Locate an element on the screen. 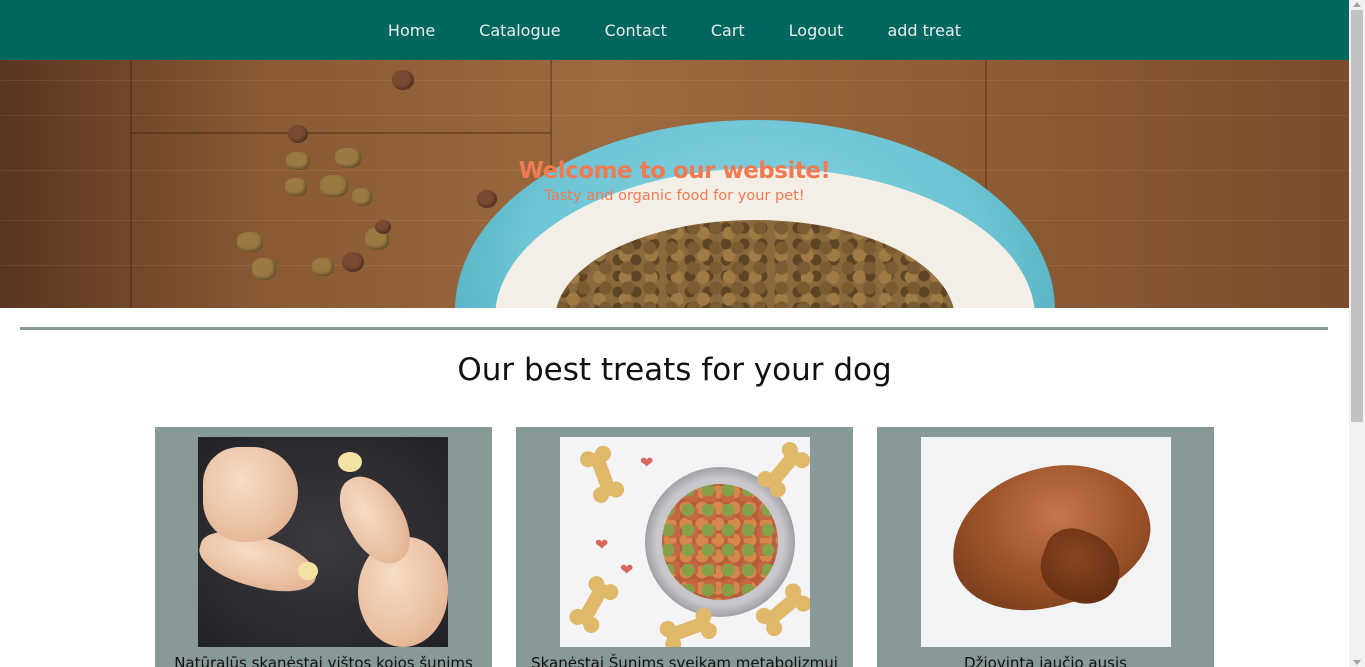 This screenshot has width=1365, height=667. nav-item-logout: Logout is located at coordinates (816, 30).